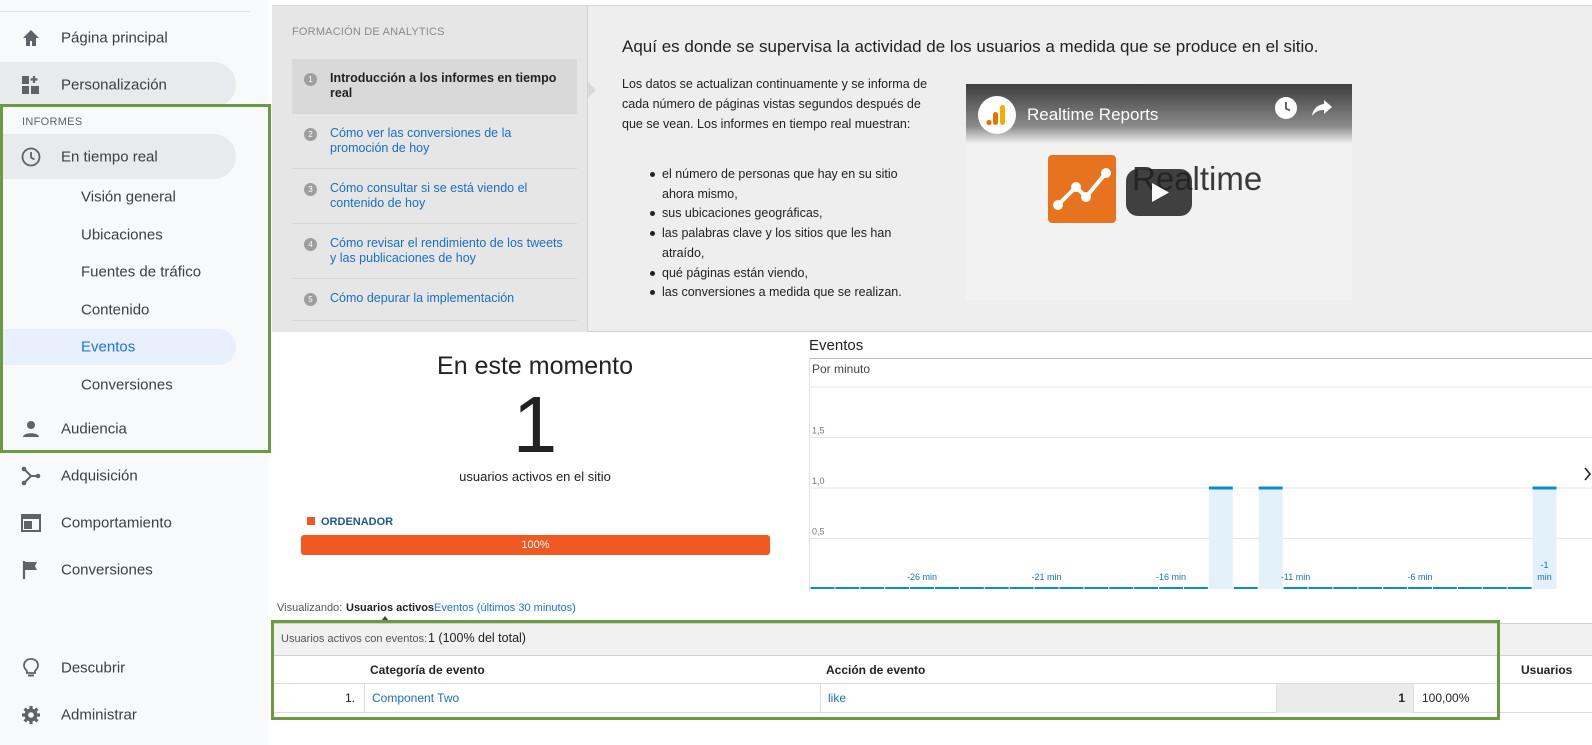 Image resolution: width=1592 pixels, height=745 pixels. I want to click on chart-bar, so click(1270, 538).